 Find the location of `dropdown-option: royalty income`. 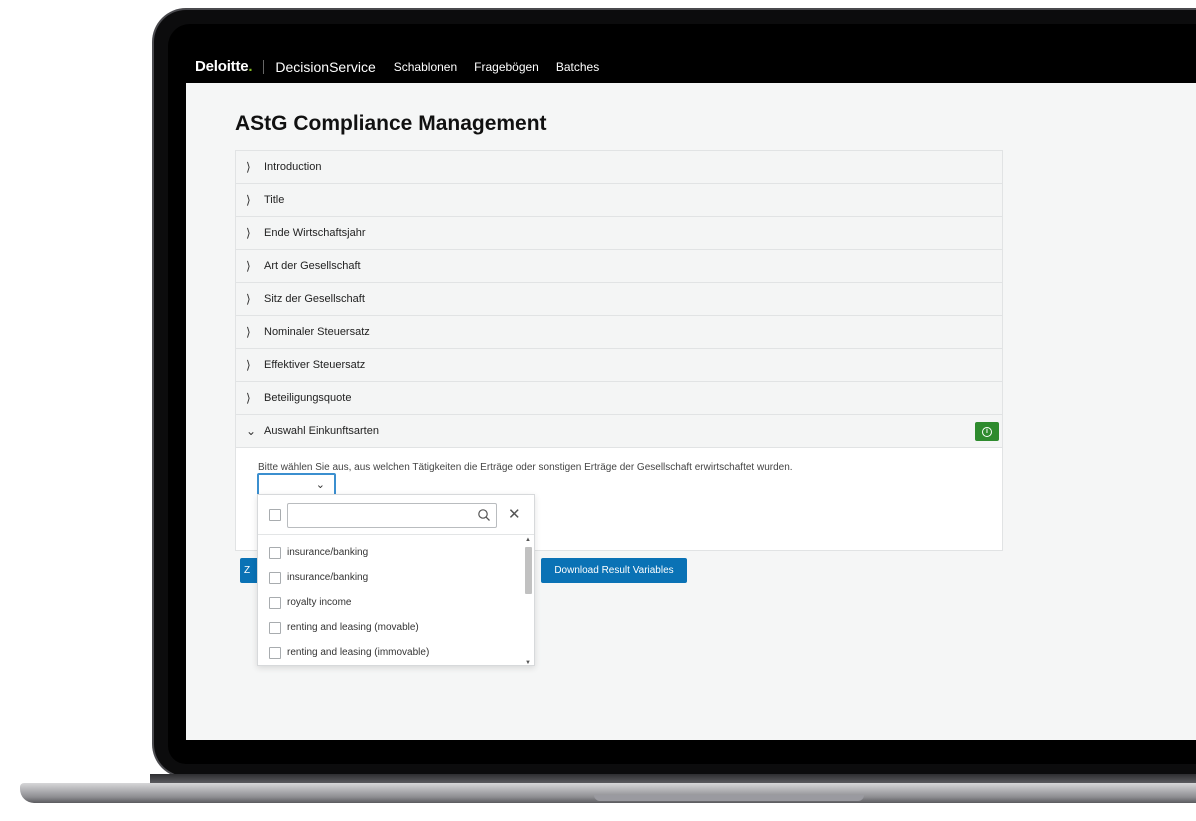

dropdown-option: royalty income is located at coordinates (391, 602).